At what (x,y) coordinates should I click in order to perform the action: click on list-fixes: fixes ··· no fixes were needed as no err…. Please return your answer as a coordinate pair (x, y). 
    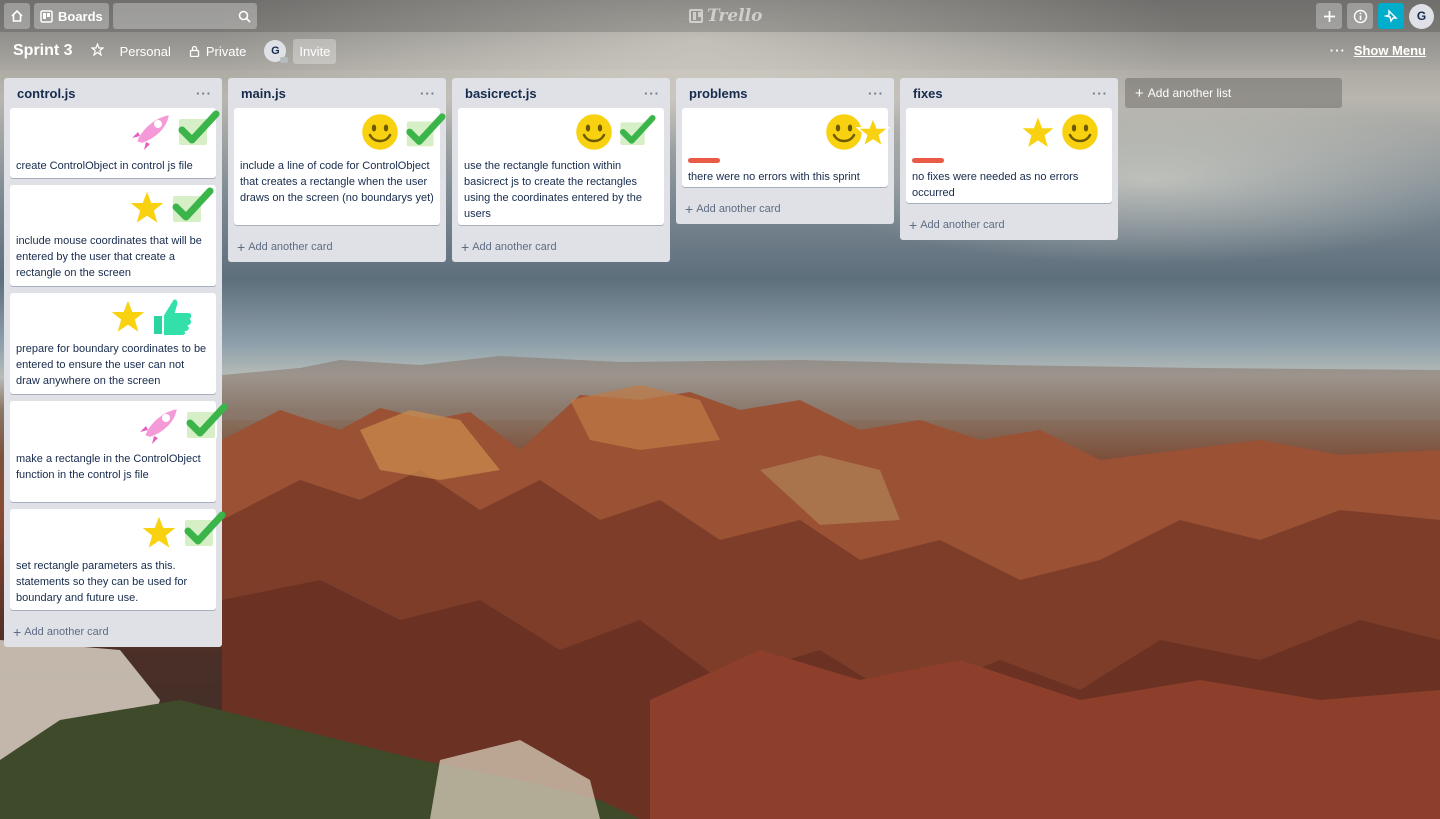
    Looking at the image, I should click on (1009, 159).